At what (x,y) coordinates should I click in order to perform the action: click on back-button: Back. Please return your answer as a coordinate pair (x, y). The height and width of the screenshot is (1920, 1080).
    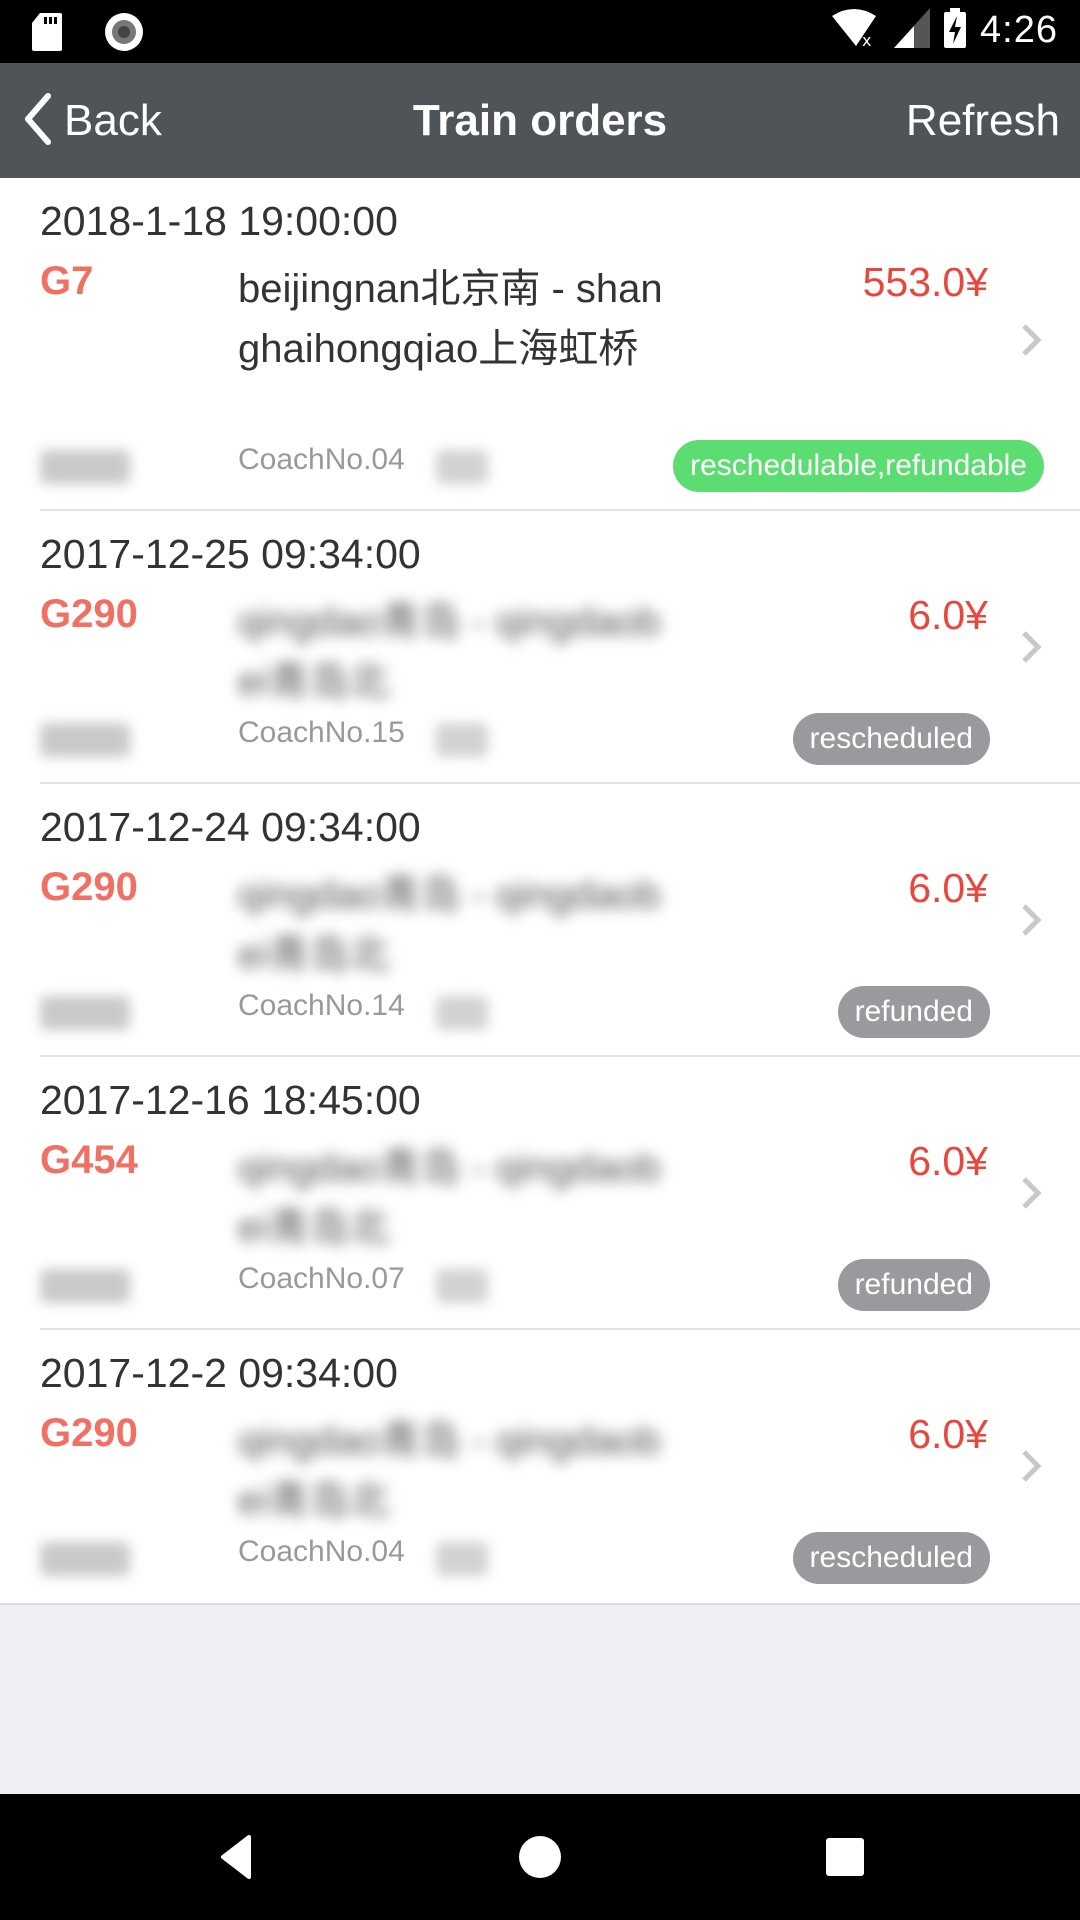
    Looking at the image, I should click on (91, 120).